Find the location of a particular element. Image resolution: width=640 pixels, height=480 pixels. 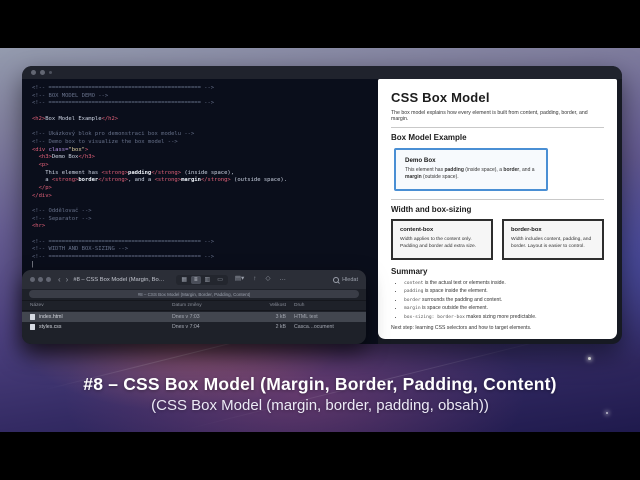

code-line: <h2>Box Model Example</h2> is located at coordinates (75, 118).